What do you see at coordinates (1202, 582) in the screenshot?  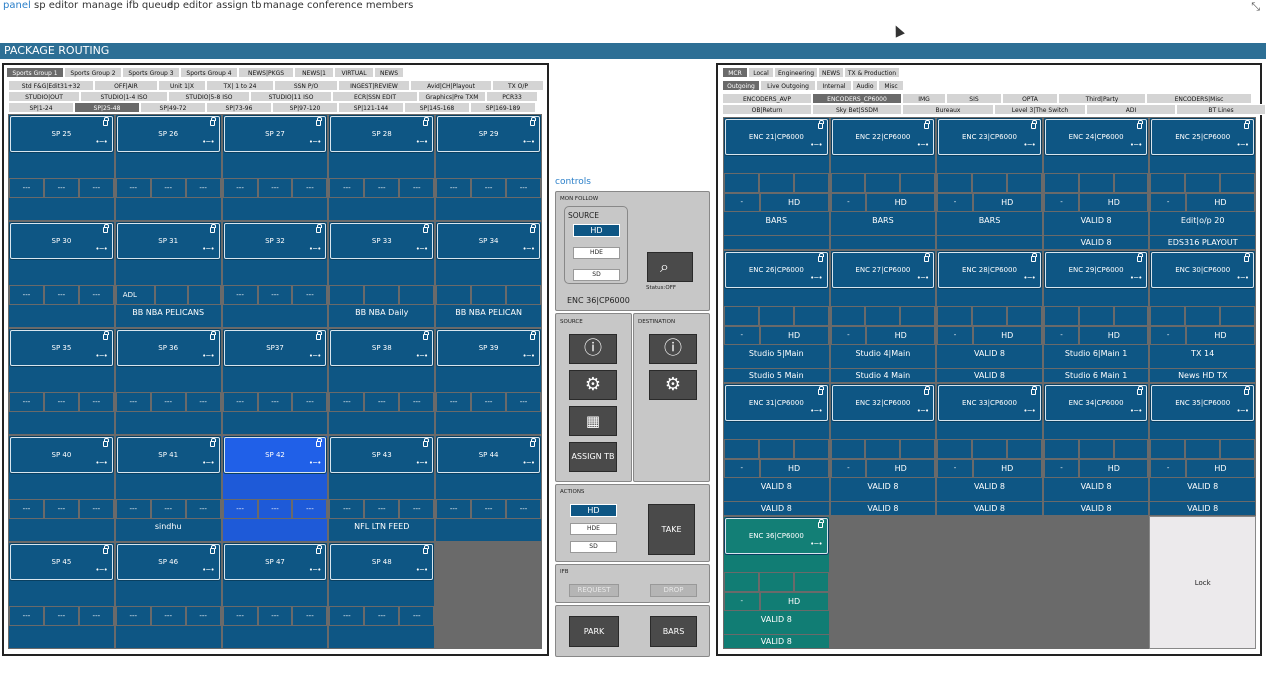 I see `lock-panel: Lock` at bounding box center [1202, 582].